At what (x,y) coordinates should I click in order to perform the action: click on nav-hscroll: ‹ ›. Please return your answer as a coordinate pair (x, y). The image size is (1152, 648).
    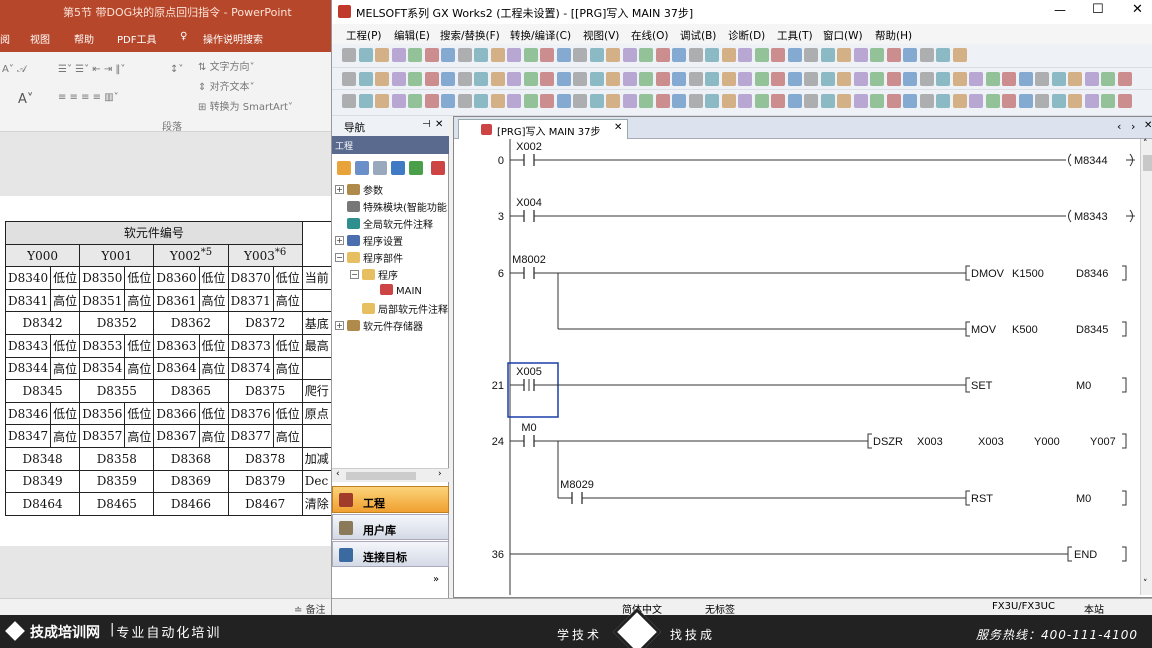
    Looking at the image, I should click on (390, 475).